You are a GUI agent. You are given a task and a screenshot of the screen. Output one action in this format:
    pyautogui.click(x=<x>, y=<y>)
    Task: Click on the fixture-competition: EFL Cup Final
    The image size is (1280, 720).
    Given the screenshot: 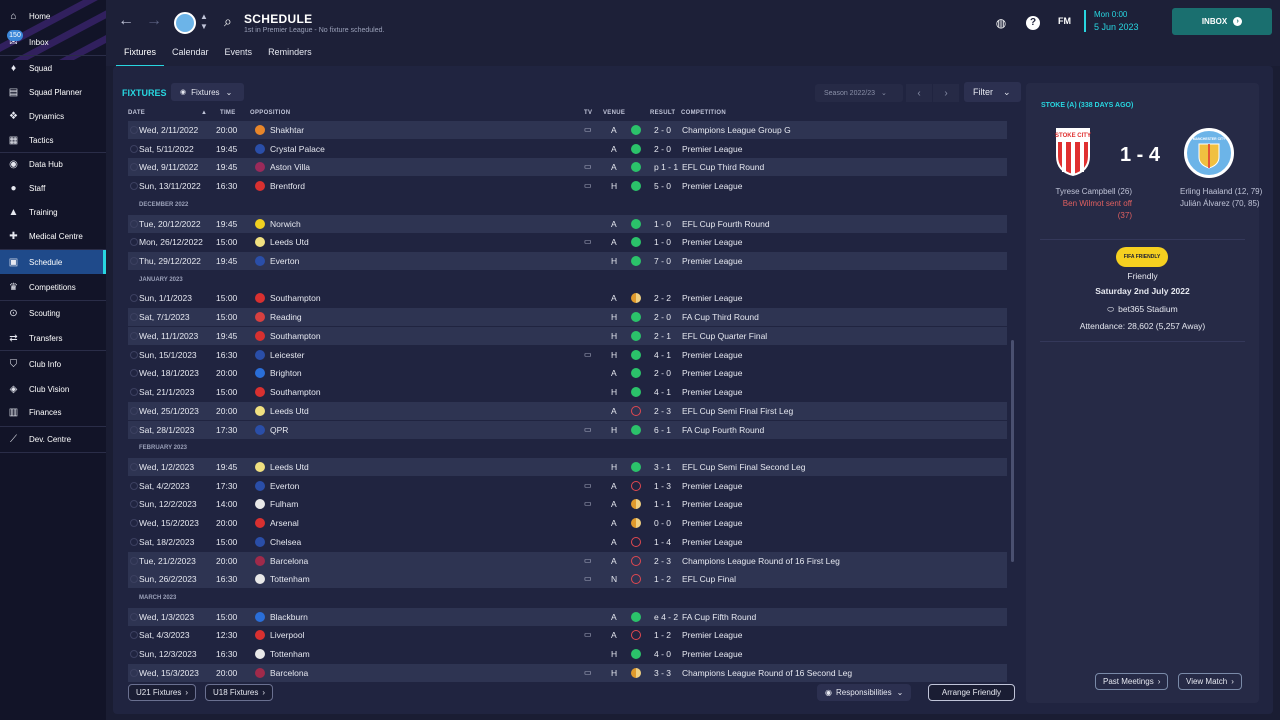 What is the action you would take?
    pyautogui.click(x=709, y=579)
    